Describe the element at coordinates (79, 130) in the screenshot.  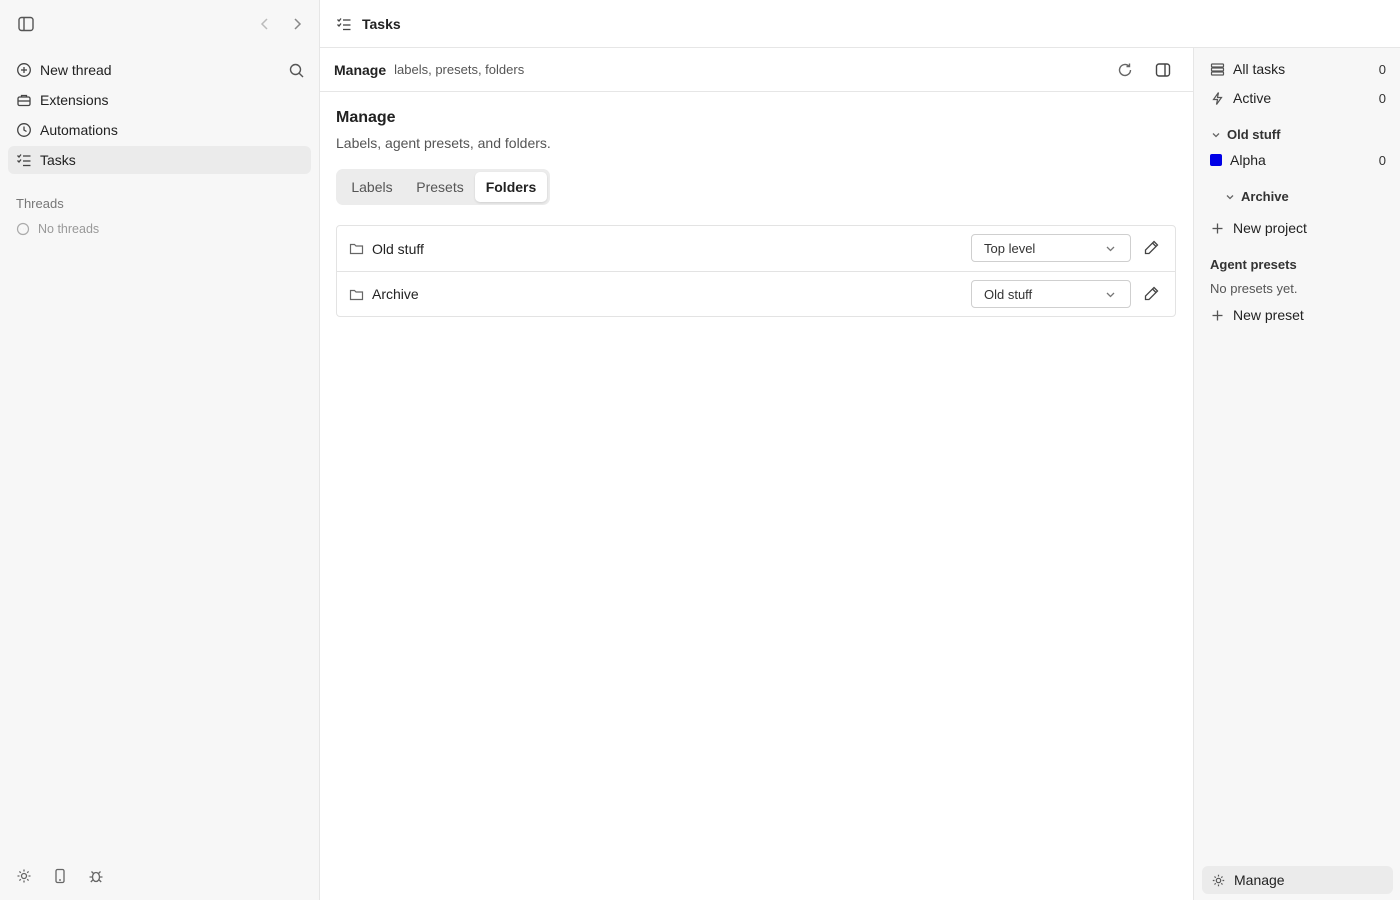
I see `sidebar-item-label: Automations` at that location.